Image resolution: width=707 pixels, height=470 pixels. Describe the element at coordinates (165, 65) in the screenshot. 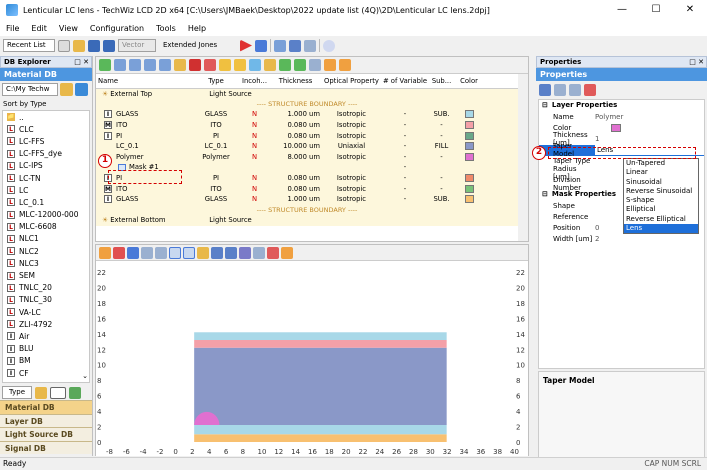

I see `copy-icon` at that location.